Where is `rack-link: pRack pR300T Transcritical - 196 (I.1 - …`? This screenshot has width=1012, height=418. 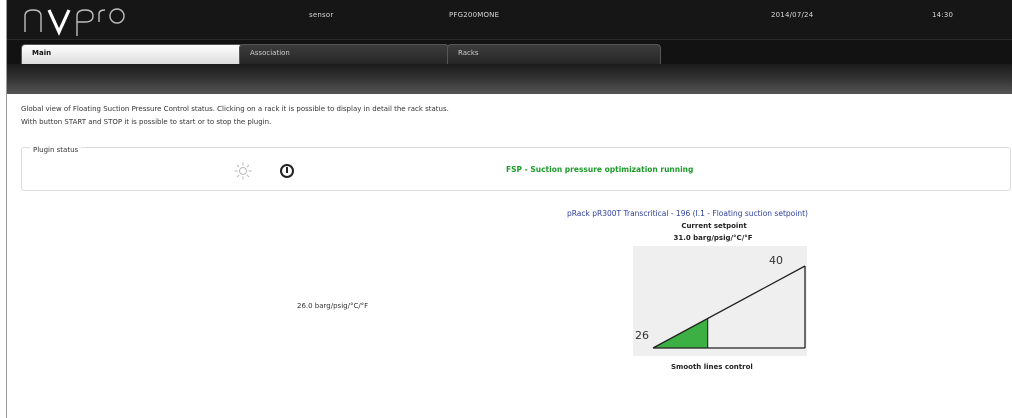
rack-link: pRack pR300T Transcritical - 196 (I.1 - … is located at coordinates (687, 213).